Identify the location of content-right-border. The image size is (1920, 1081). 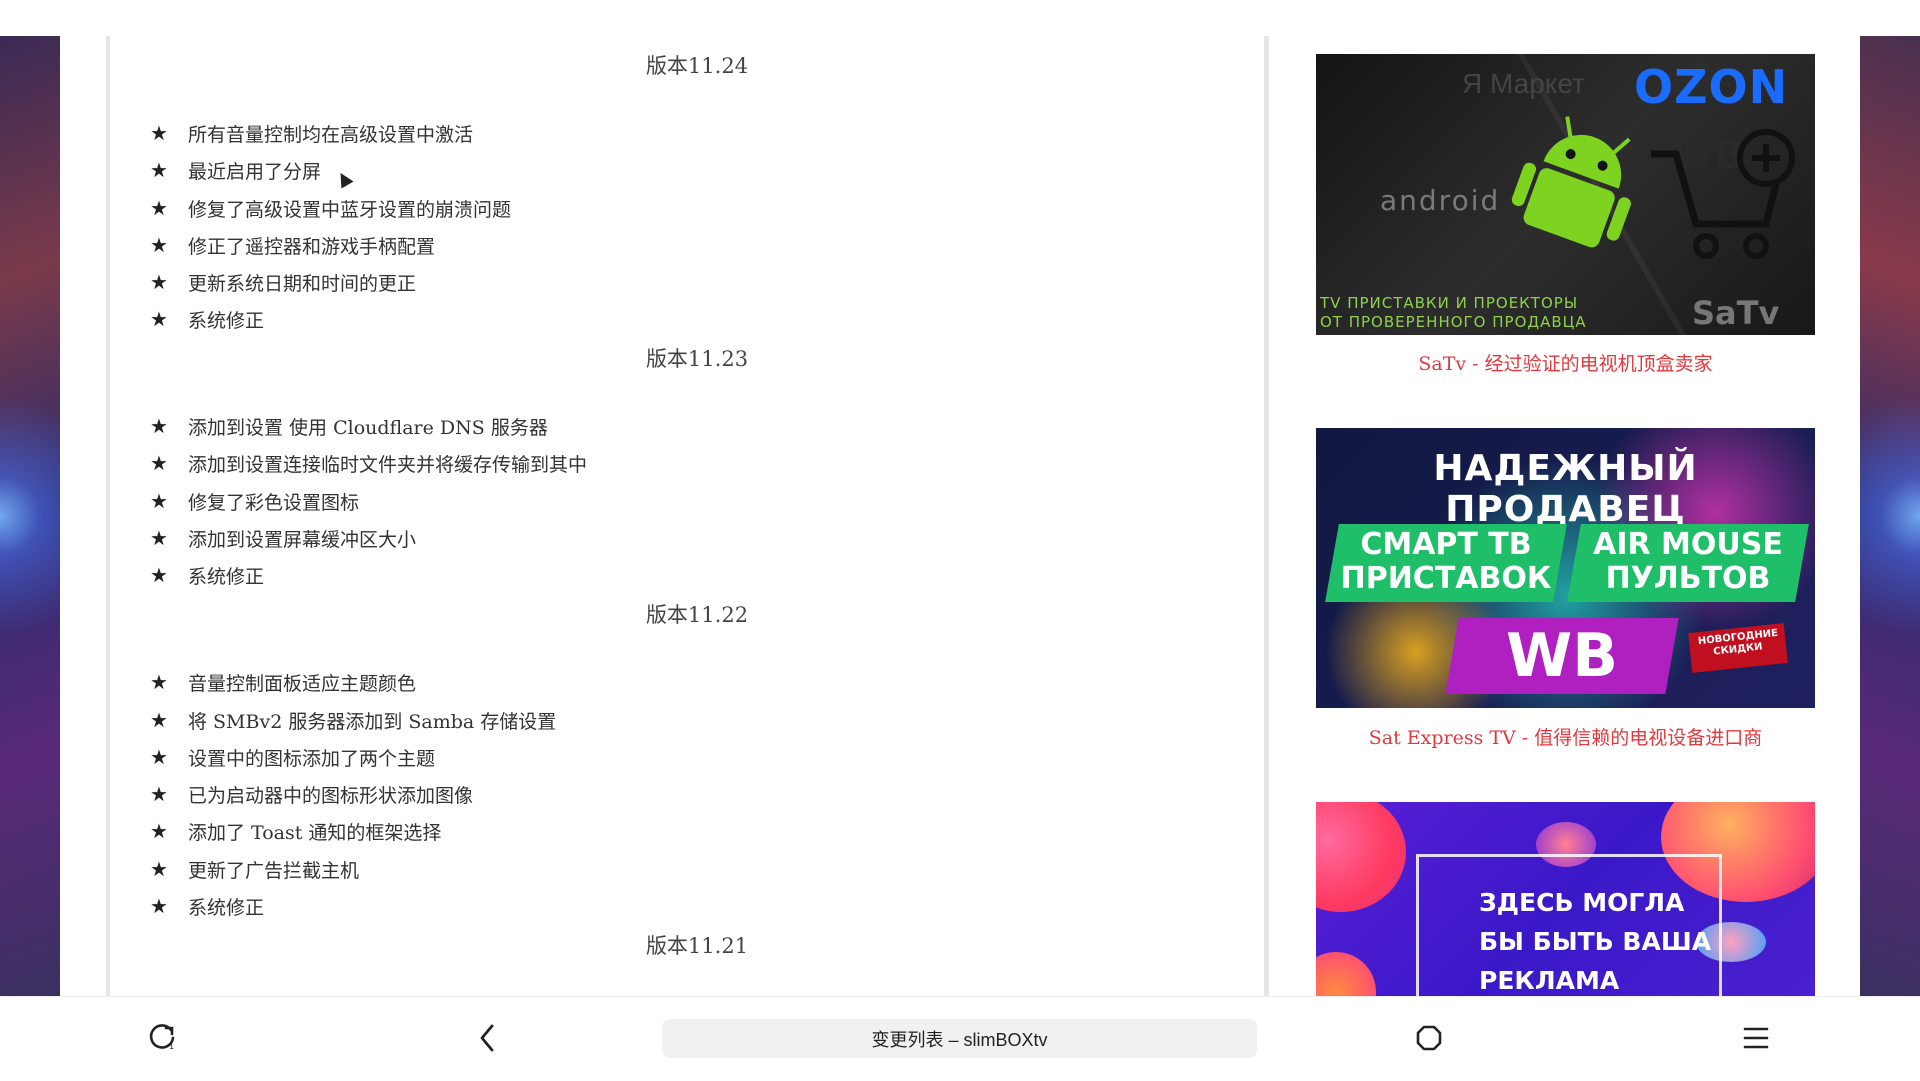
(1266, 516).